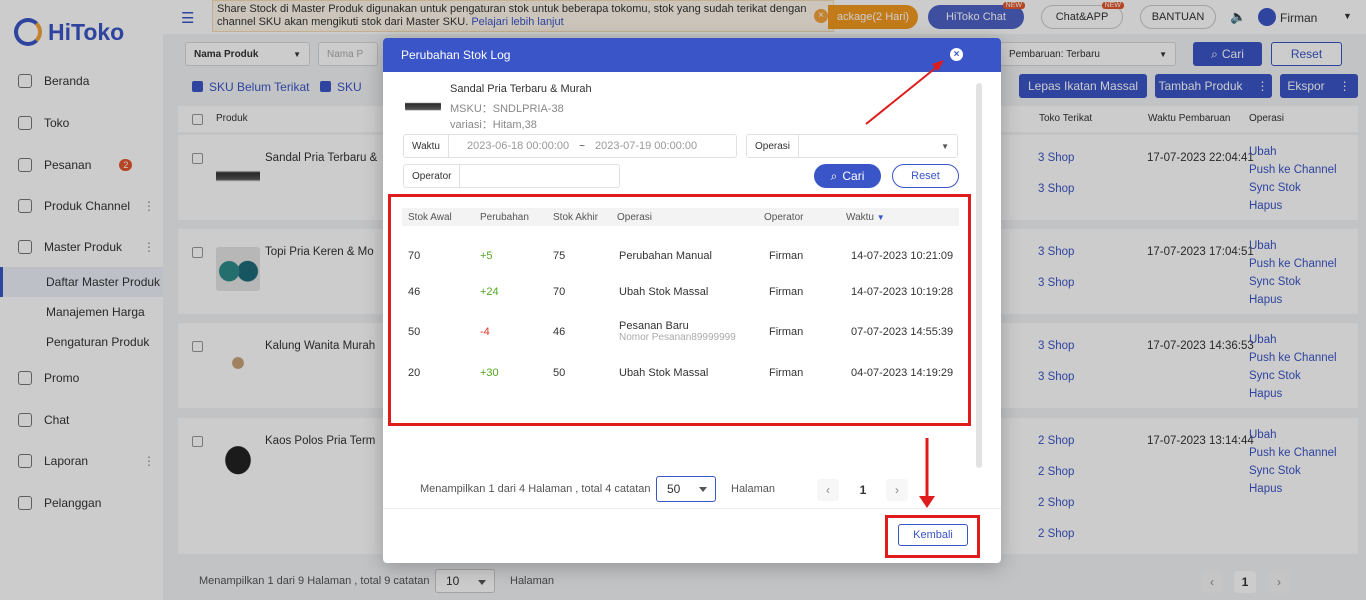 Image resolution: width=1366 pixels, height=600 pixels. What do you see at coordinates (426, 146) in the screenshot?
I see `waktu-label: Waktu` at bounding box center [426, 146].